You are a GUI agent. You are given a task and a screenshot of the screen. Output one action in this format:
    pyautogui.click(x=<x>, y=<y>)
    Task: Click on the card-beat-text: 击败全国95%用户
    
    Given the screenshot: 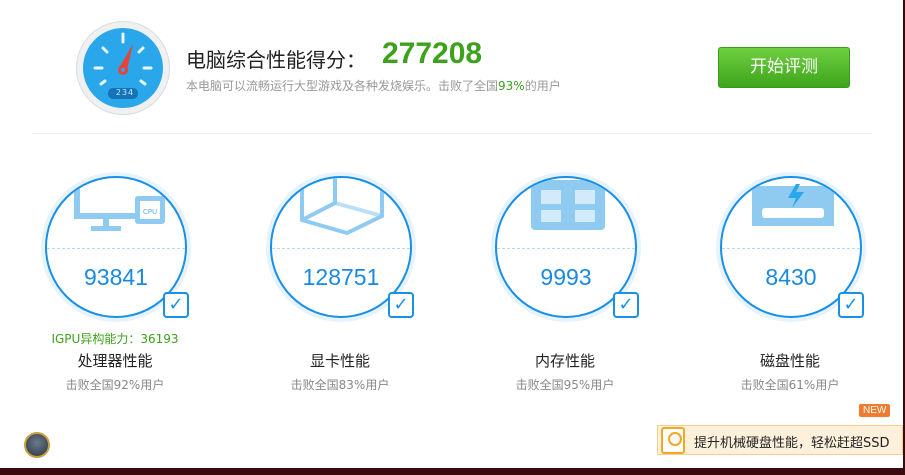 What is the action you would take?
    pyautogui.click(x=565, y=385)
    